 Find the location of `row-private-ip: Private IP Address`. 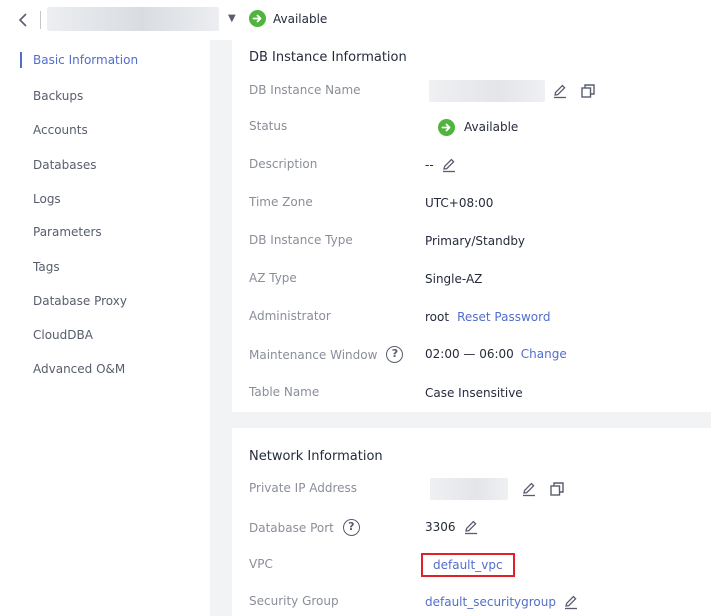

row-private-ip: Private IP Address is located at coordinates (471, 489).